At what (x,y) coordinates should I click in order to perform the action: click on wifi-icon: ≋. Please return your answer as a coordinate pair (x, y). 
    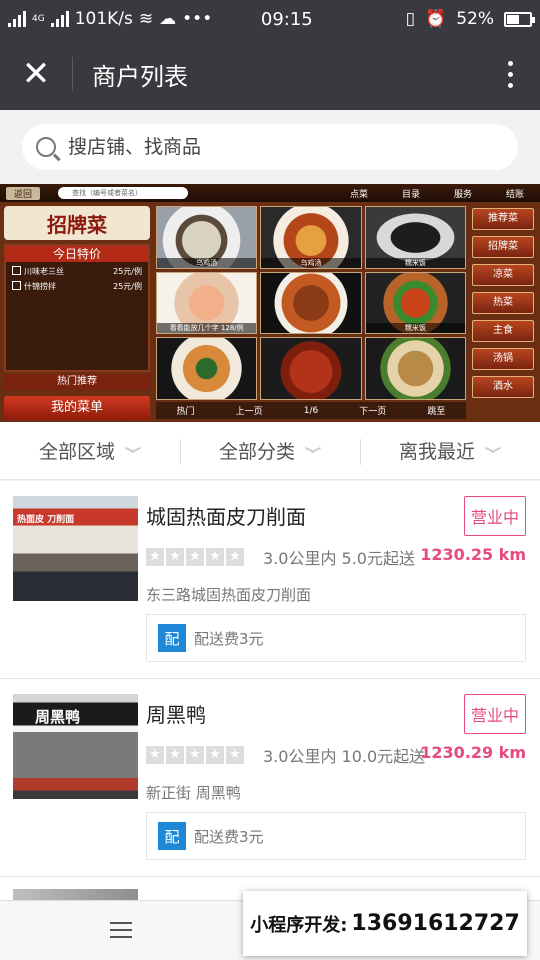
    Looking at the image, I should click on (146, 19).